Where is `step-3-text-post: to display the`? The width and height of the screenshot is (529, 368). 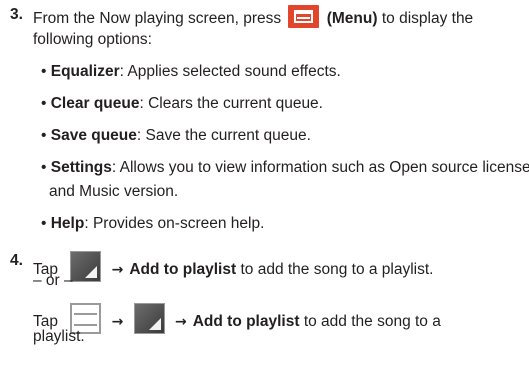
step-3-text-post: to display the is located at coordinates (427, 18).